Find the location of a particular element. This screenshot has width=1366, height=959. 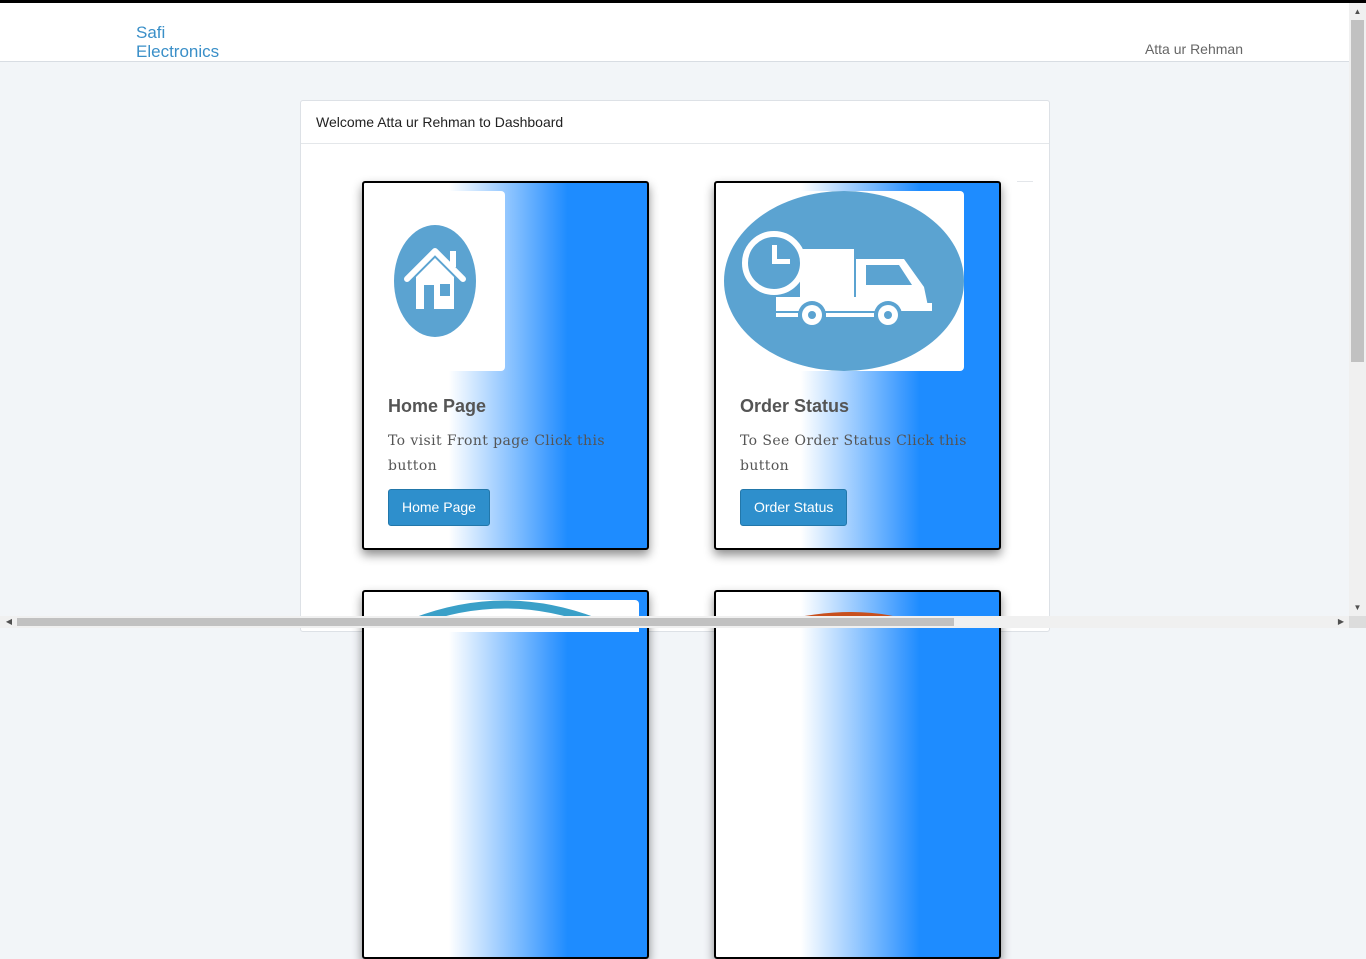

scroll-right-arrow-icon: ▶ is located at coordinates (1341, 622).